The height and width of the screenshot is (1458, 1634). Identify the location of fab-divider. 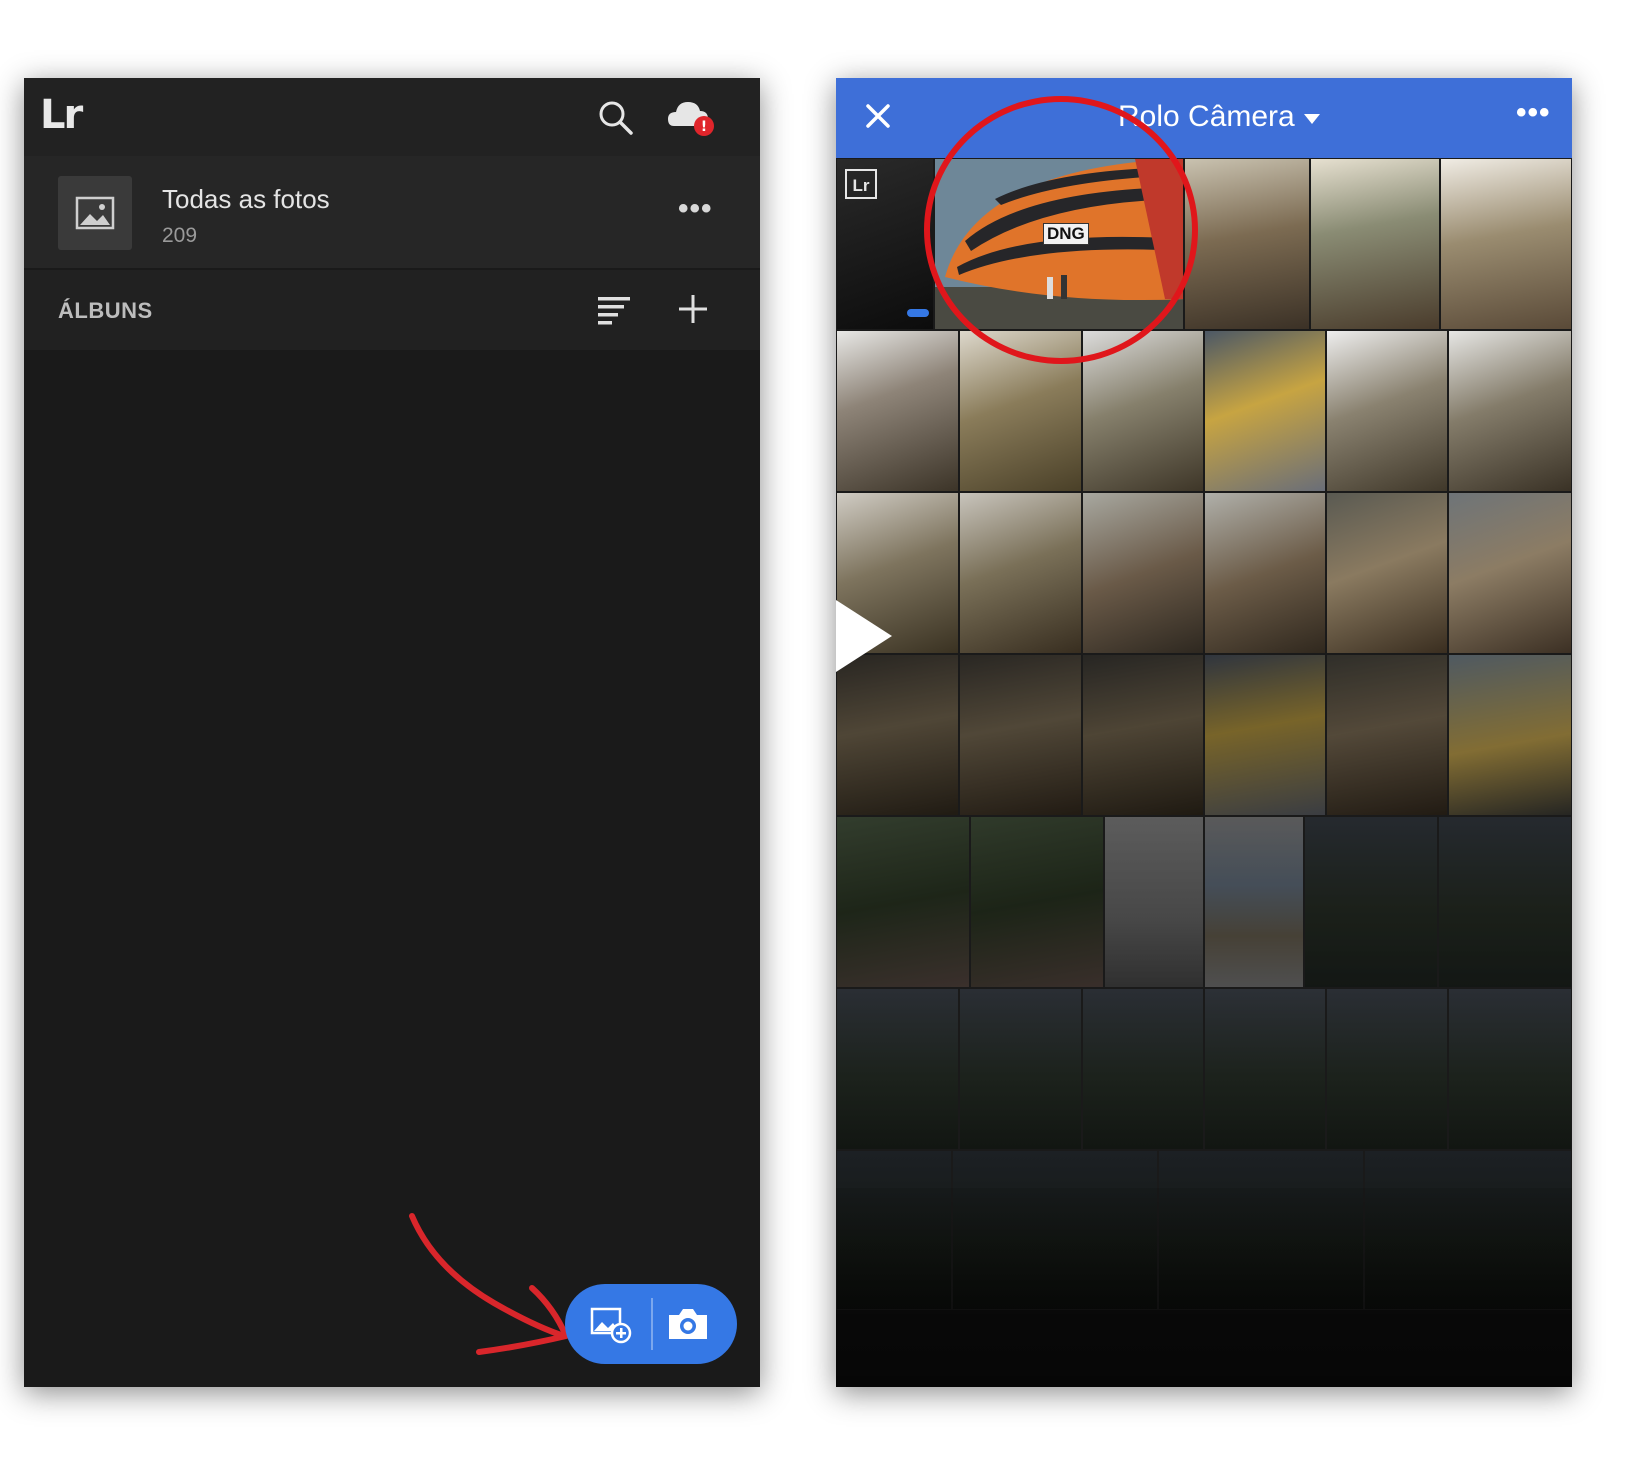
(652, 1324).